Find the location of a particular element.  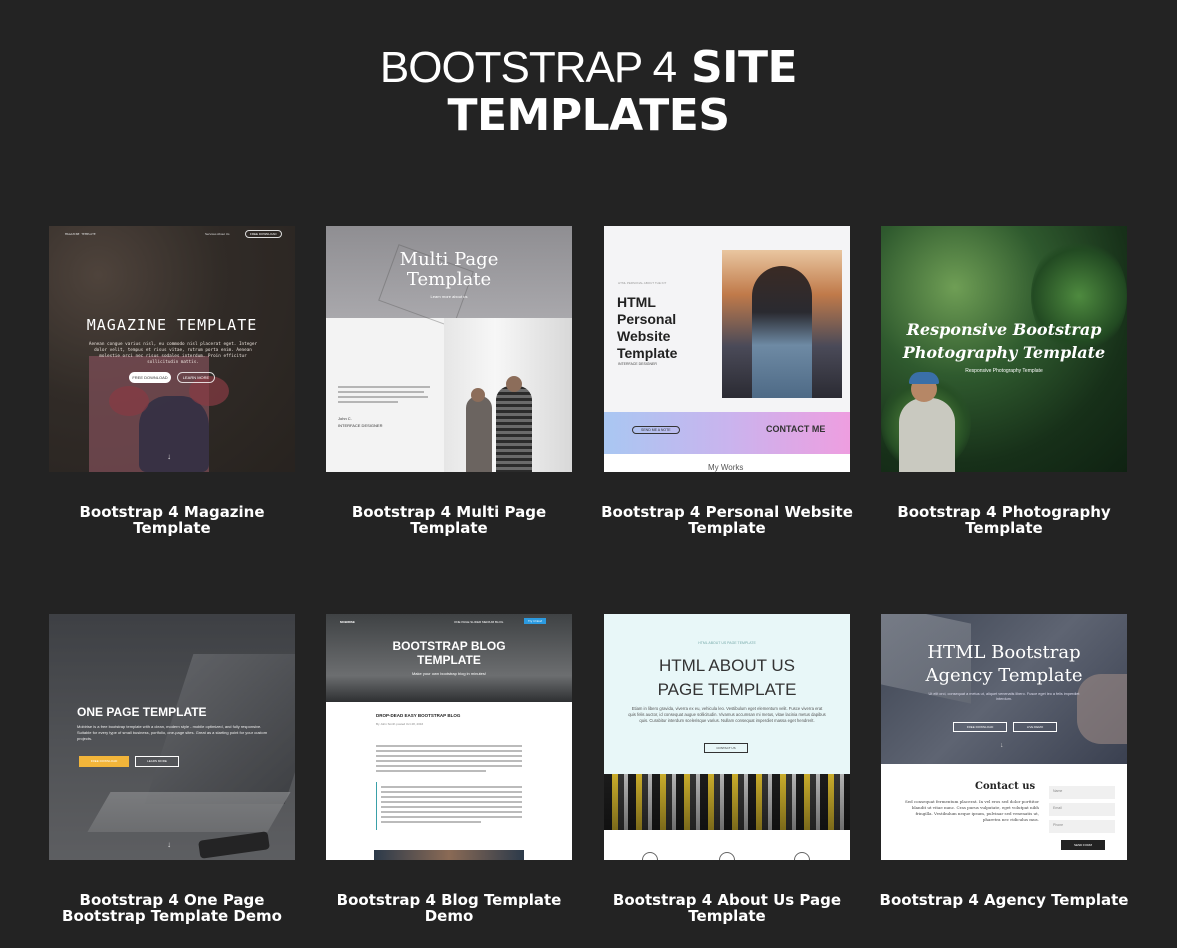

name-field: Name is located at coordinates (1082, 792).